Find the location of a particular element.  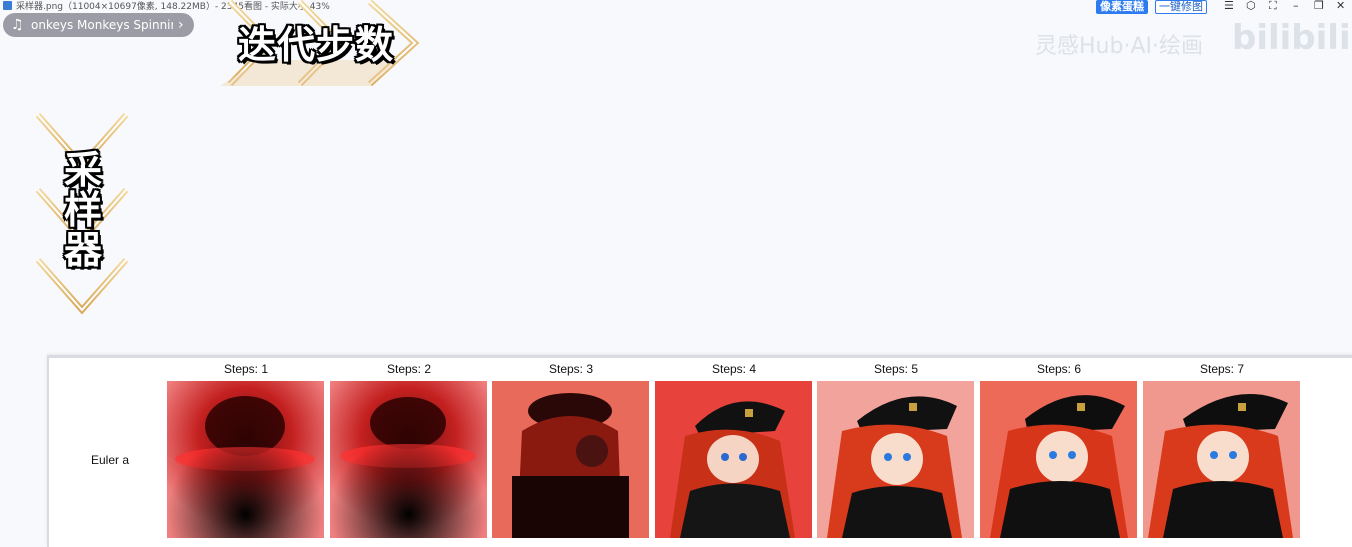

music-note-icon: ♫ is located at coordinates (17, 25).